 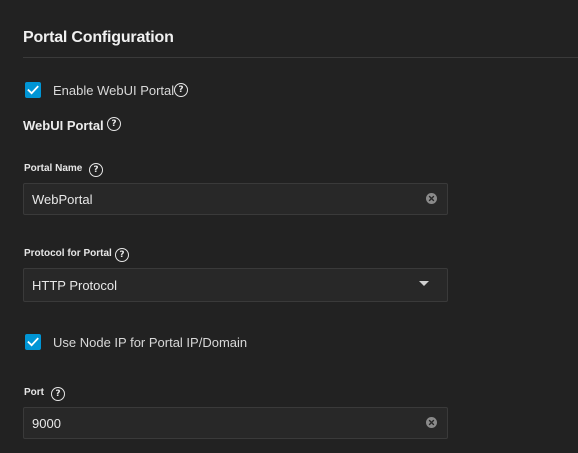 What do you see at coordinates (424, 283) in the screenshot?
I see `caret-down-icon` at bounding box center [424, 283].